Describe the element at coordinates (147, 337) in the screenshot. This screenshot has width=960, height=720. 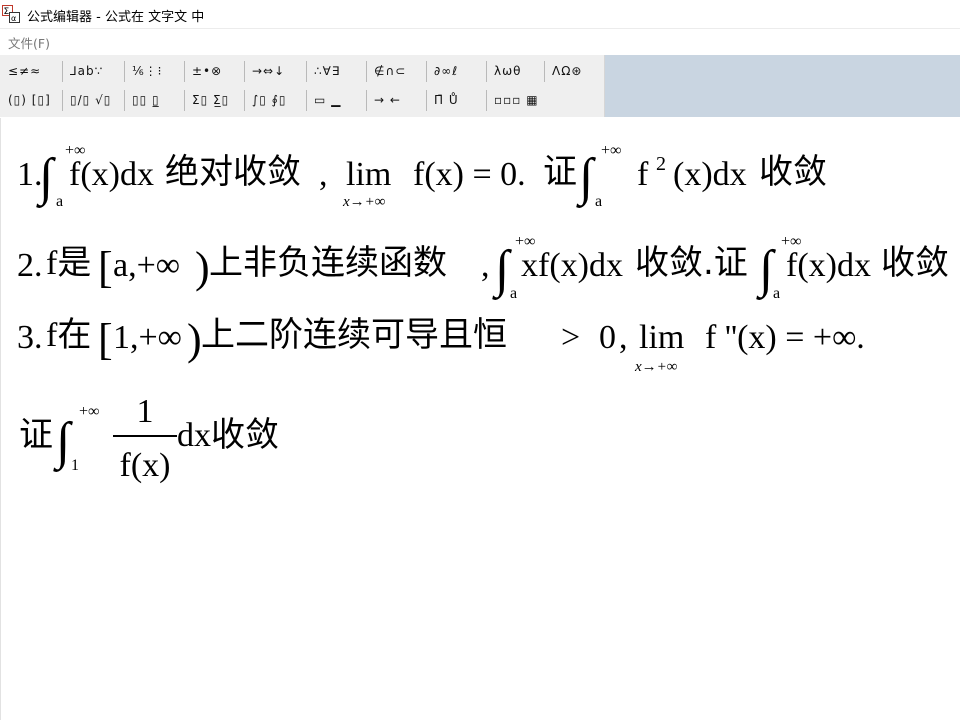
I see `interval: 1,+∞` at that location.